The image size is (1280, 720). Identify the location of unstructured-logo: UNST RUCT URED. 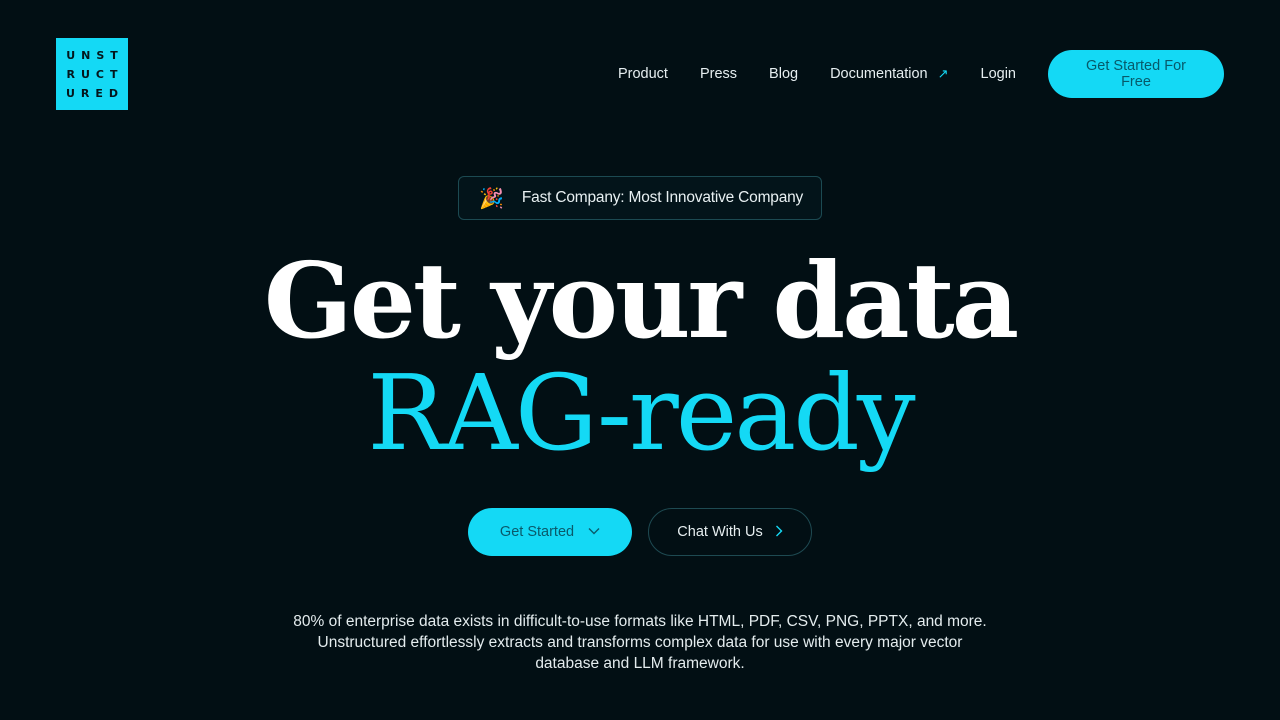
(92, 74).